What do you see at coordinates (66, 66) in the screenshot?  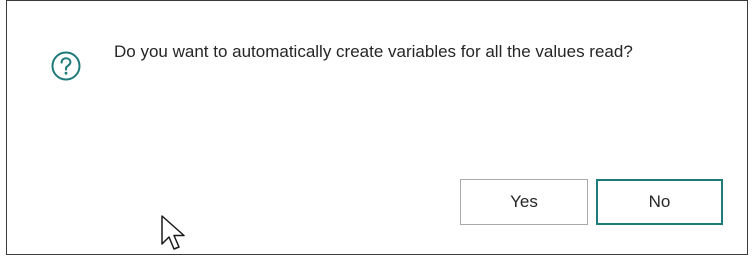 I see `question-circle-icon` at bounding box center [66, 66].